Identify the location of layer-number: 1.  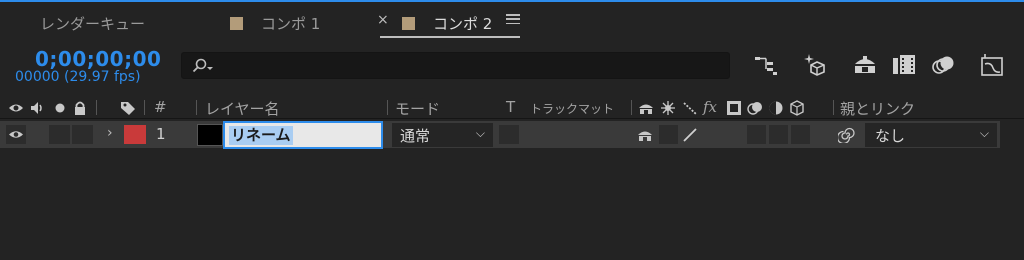
(161, 134).